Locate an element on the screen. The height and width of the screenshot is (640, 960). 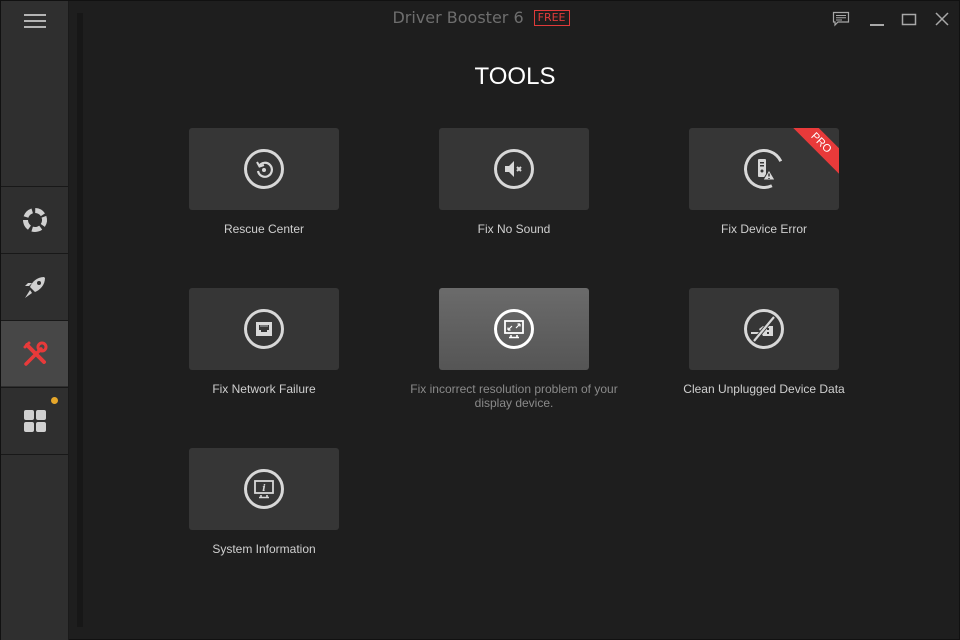
close-button is located at coordinates (942, 19).